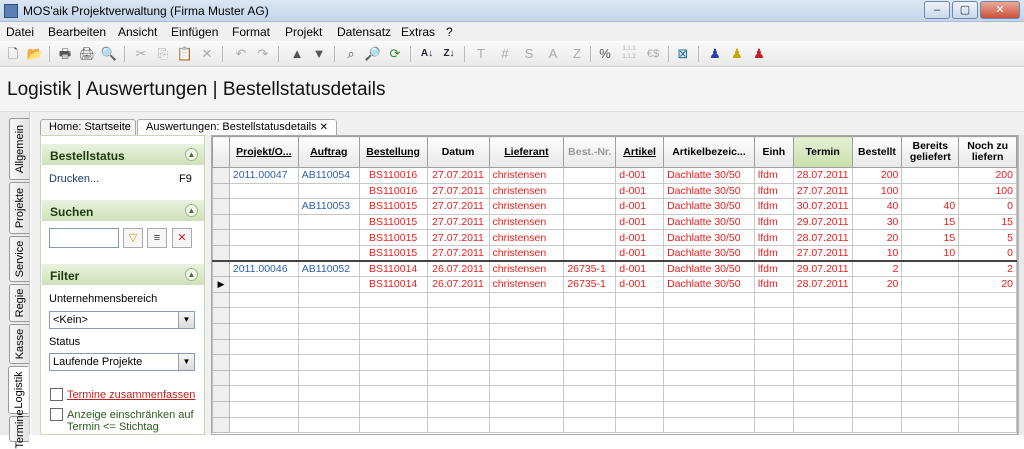 The width and height of the screenshot is (1024, 449). I want to click on user-blue-icon: ♟, so click(715, 54).